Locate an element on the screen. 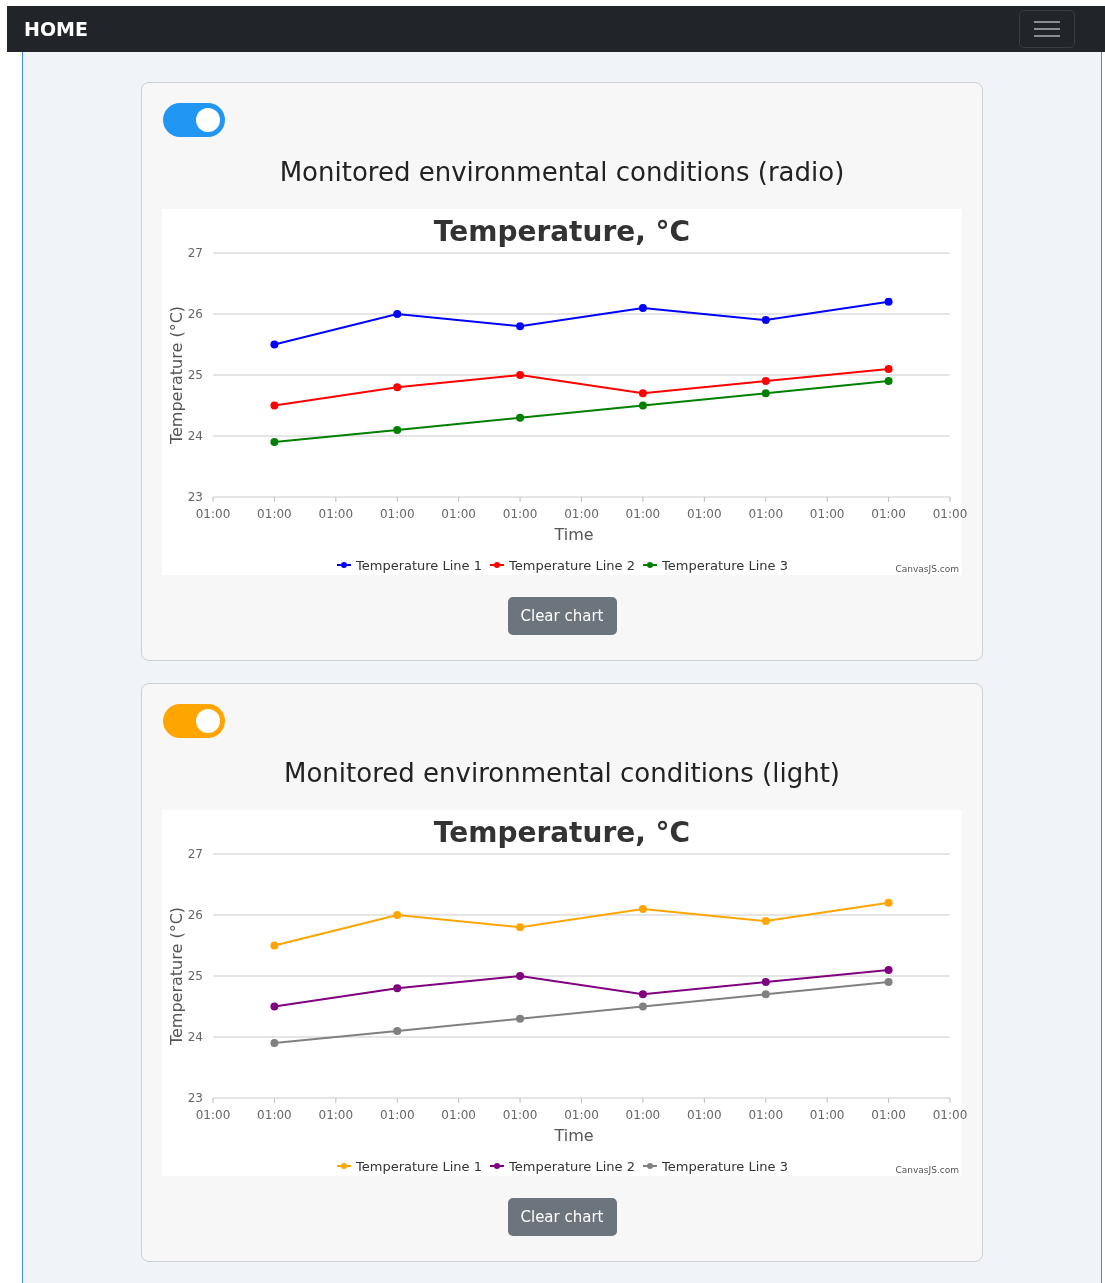 This screenshot has width=1105, height=1283. menu-button is located at coordinates (1047, 29).